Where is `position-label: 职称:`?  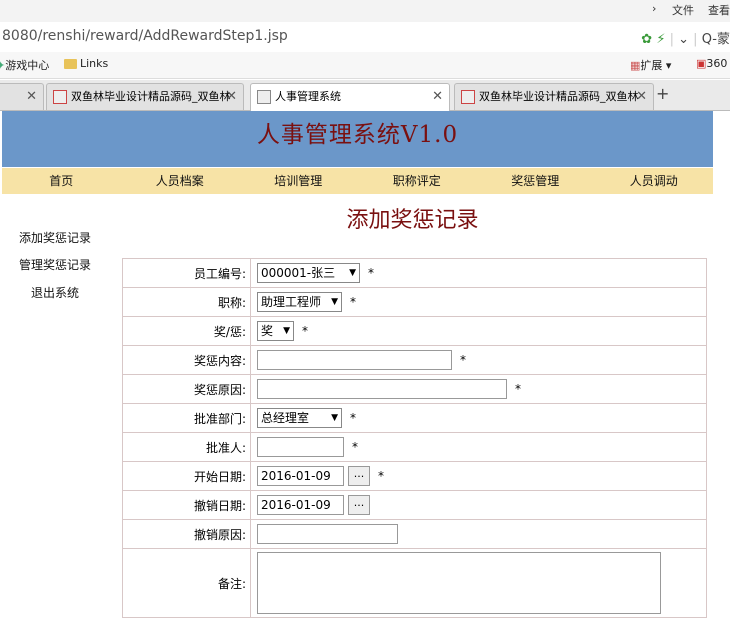
position-label: 职称: is located at coordinates (186, 302).